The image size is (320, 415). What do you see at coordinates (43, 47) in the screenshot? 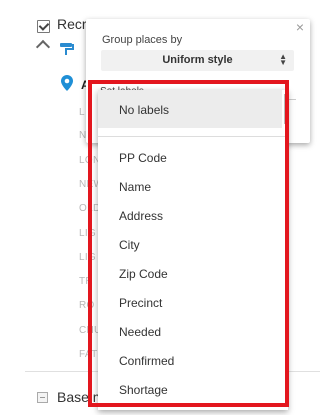
I see `chevron-up-icon` at bounding box center [43, 47].